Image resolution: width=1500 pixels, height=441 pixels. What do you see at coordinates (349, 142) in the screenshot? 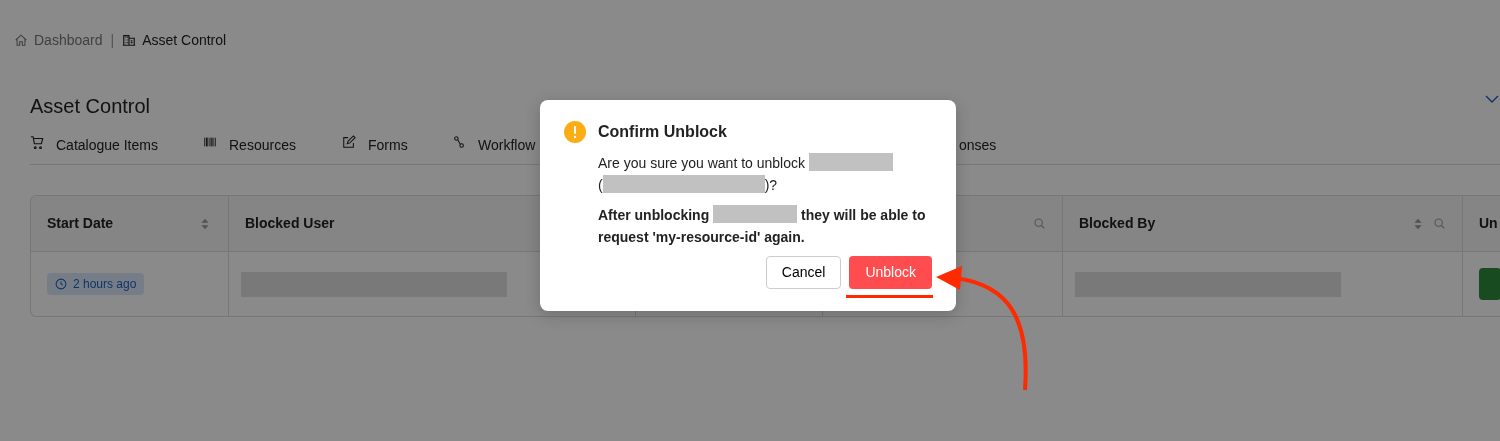
I see `edit-icon` at bounding box center [349, 142].